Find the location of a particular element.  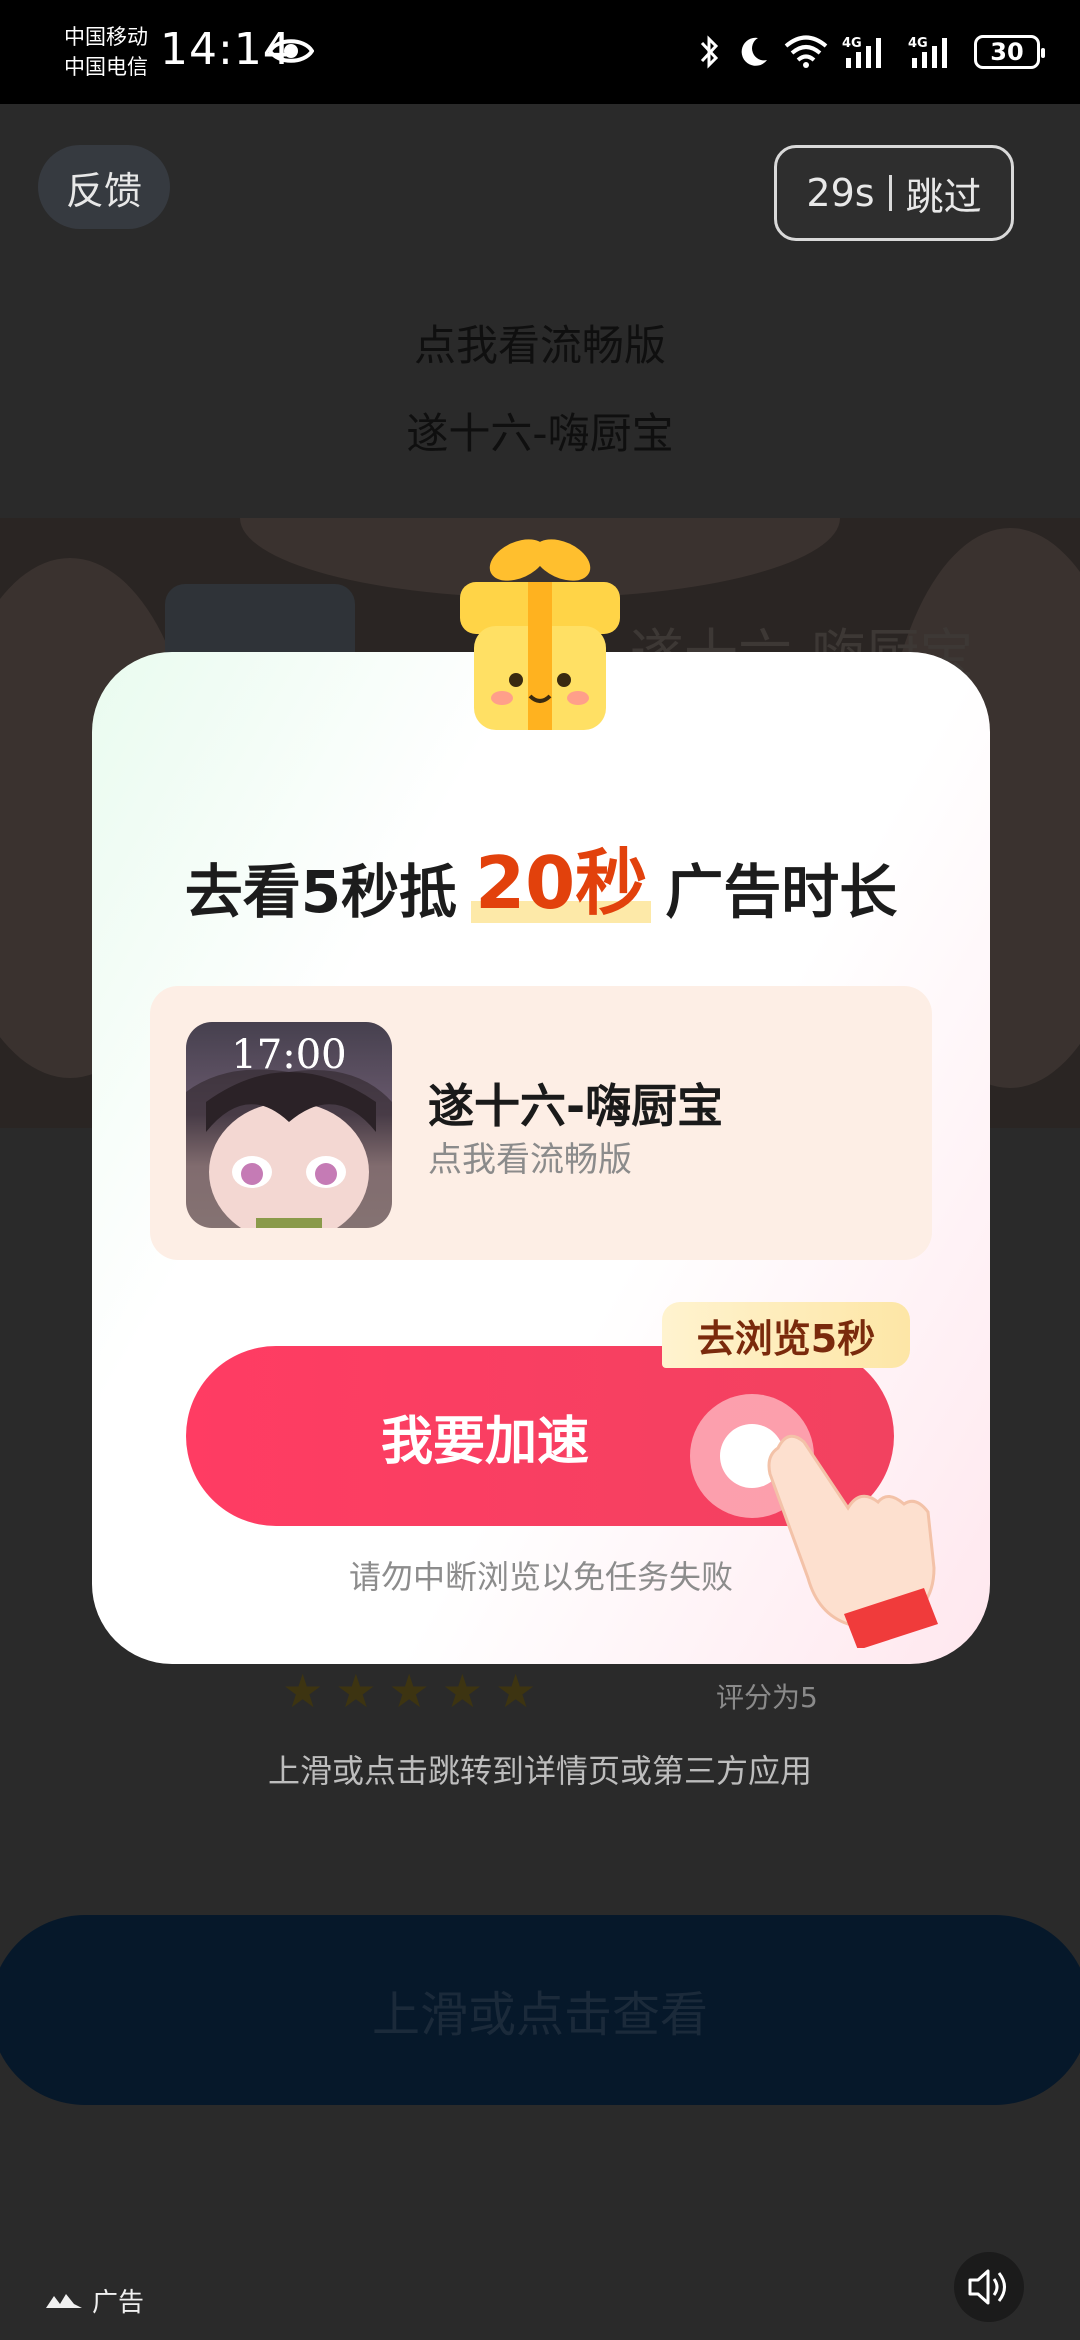

rating-text: 评分为5 is located at coordinates (767, 1697).